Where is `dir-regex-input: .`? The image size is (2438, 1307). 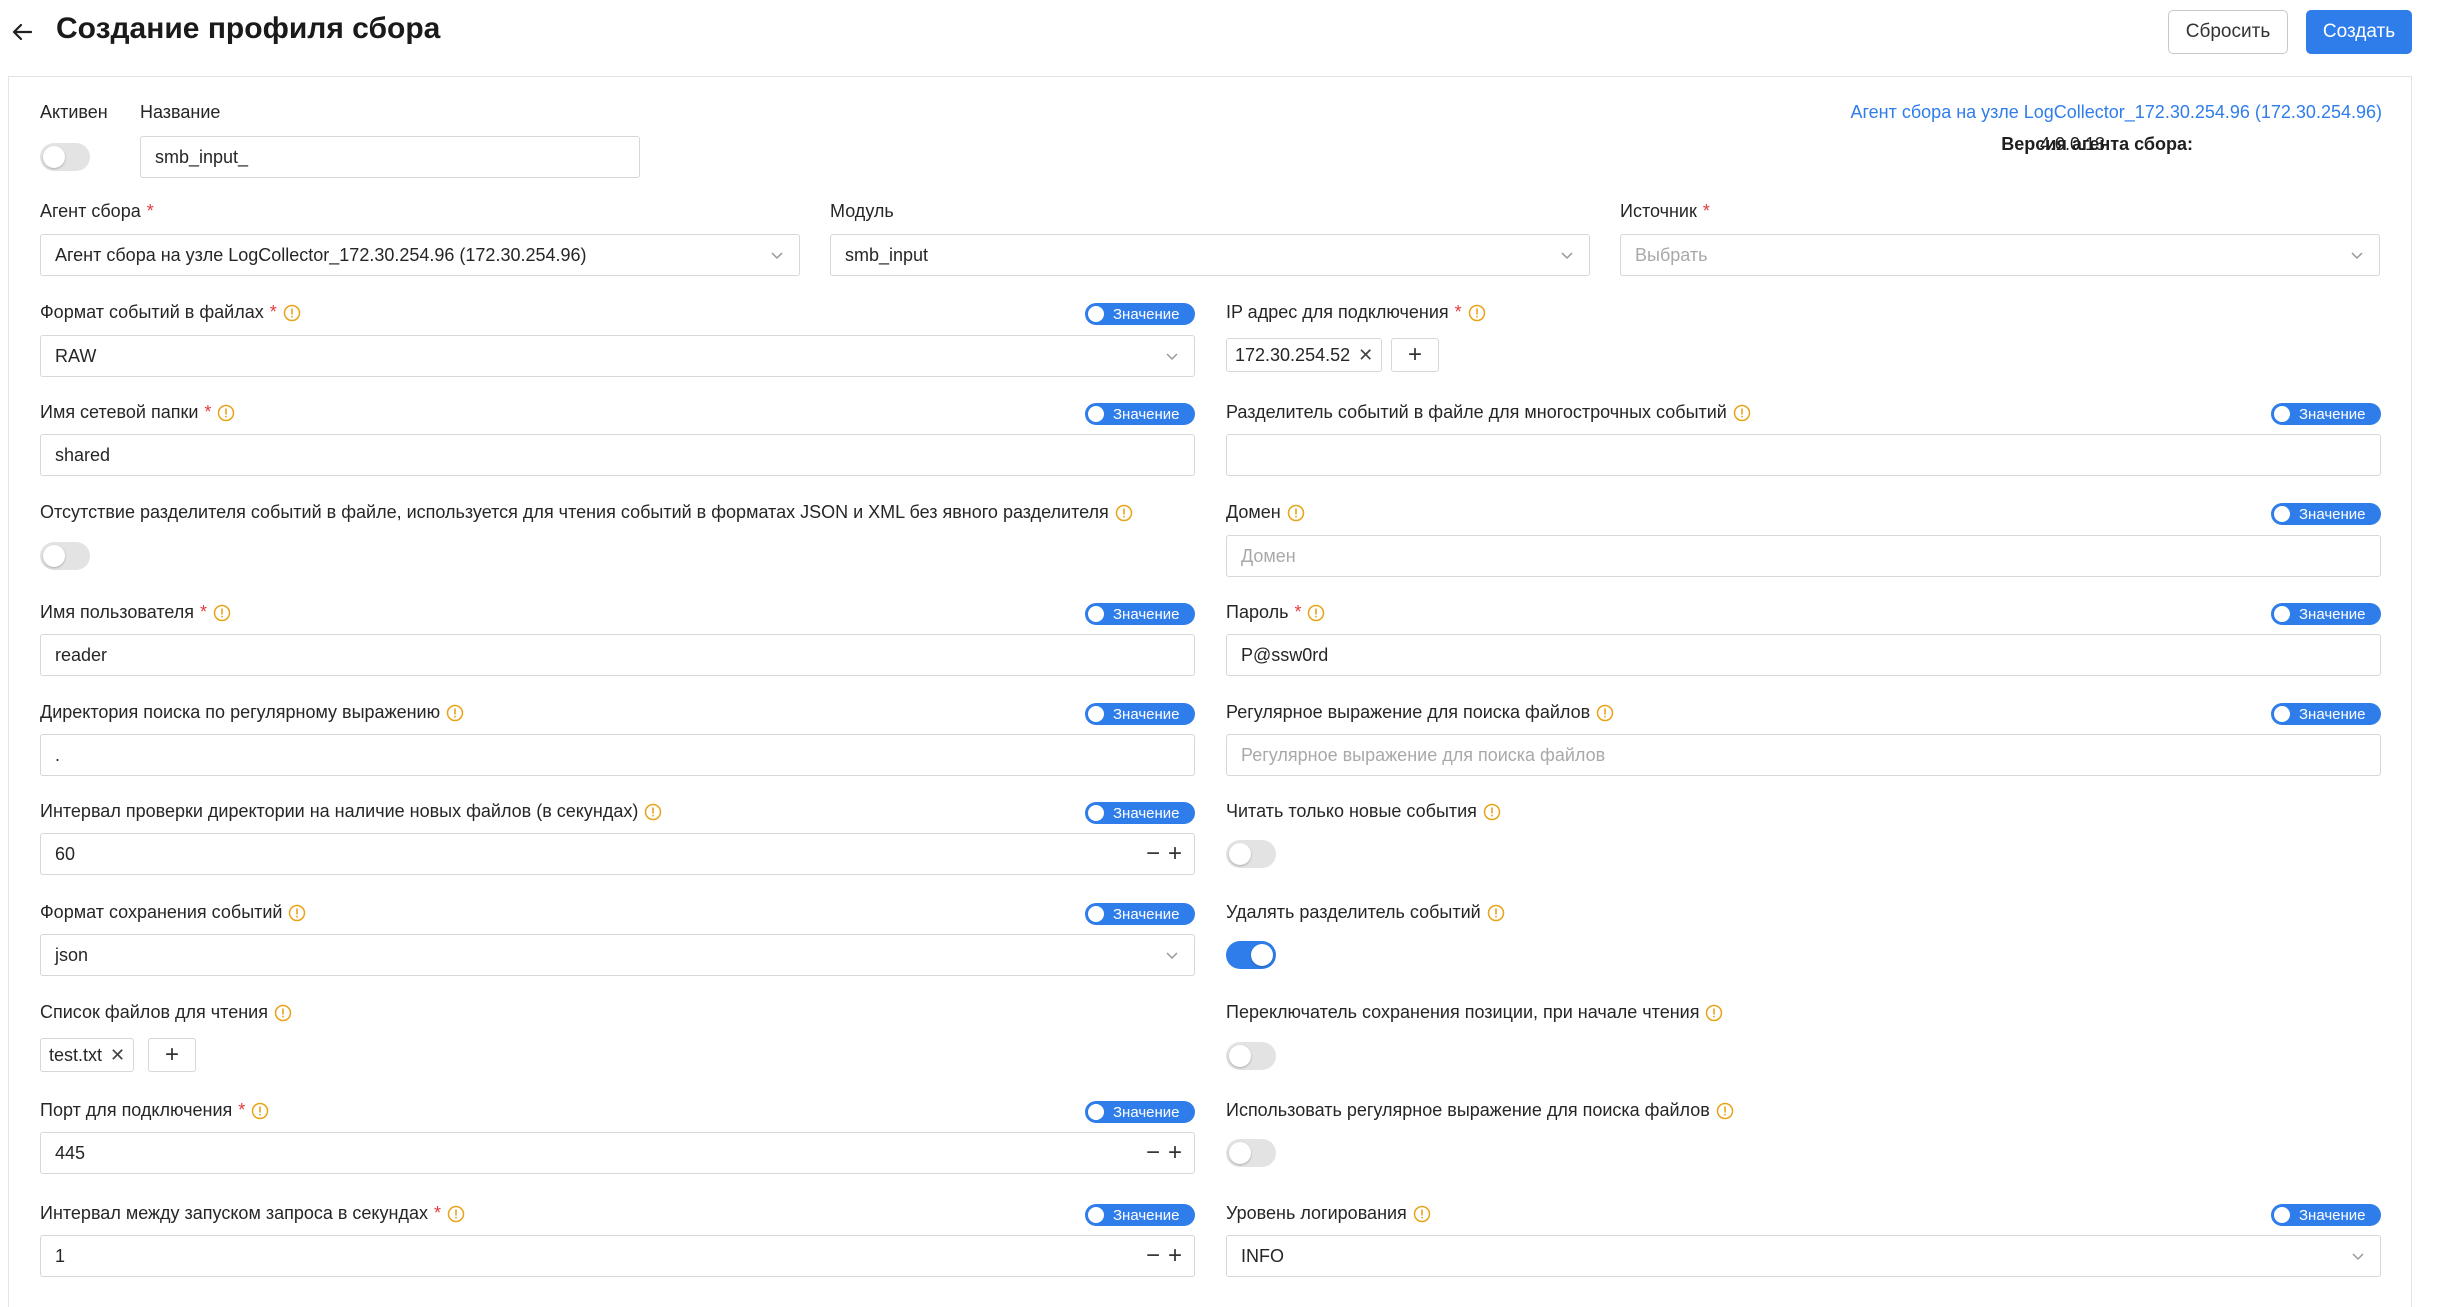
dir-regex-input: . is located at coordinates (617, 755).